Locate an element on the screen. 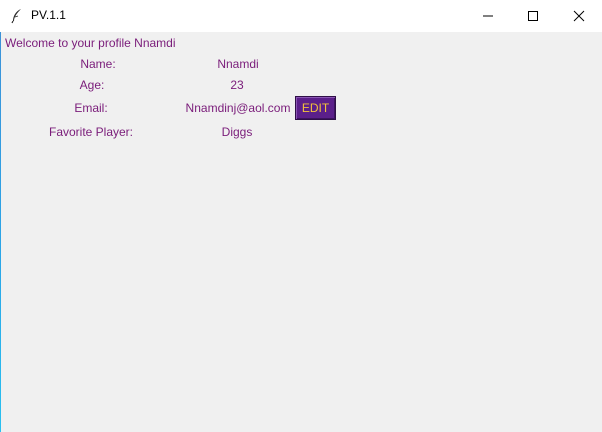 Image resolution: width=602 pixels, height=432 pixels. title-bar: PV.1.1 is located at coordinates (301, 16).